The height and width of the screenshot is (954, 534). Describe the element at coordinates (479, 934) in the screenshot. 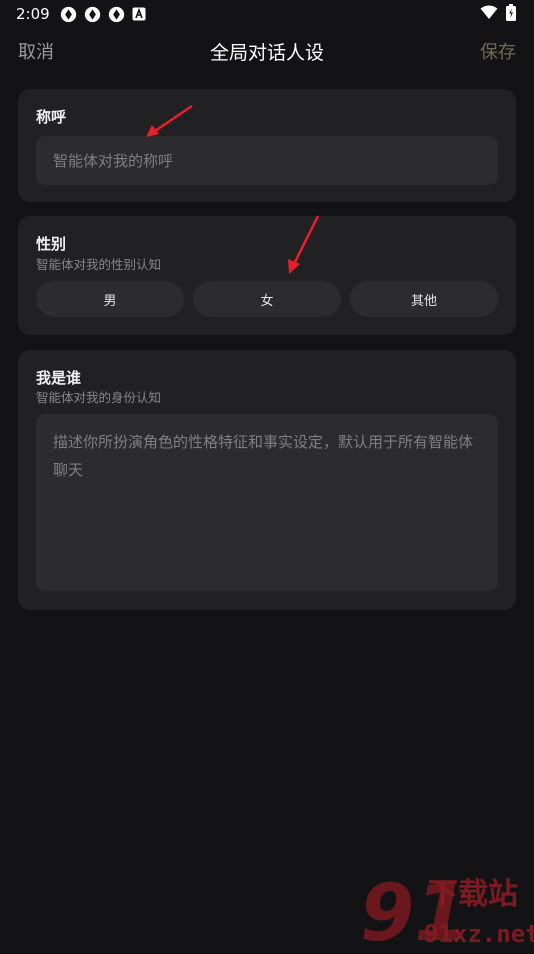

I see `svg-text: 91xz.net` at that location.